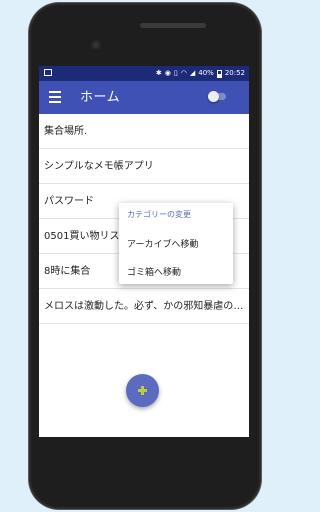 The width and height of the screenshot is (320, 512). I want to click on context-menu: カテゴリーの変更 アーカイブへ移動 ゴミ箱へ移動, so click(176, 243).